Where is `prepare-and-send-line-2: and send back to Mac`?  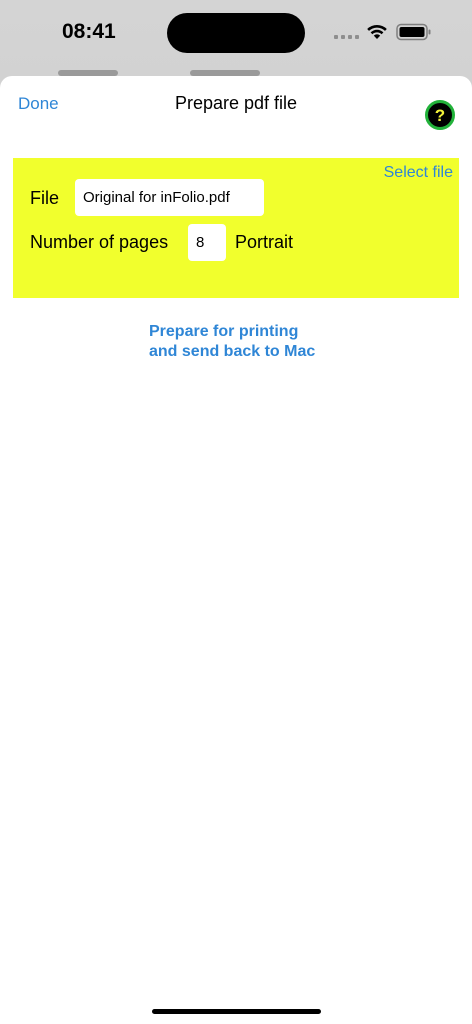 prepare-and-send-line-2: and send back to Mac is located at coordinates (232, 351).